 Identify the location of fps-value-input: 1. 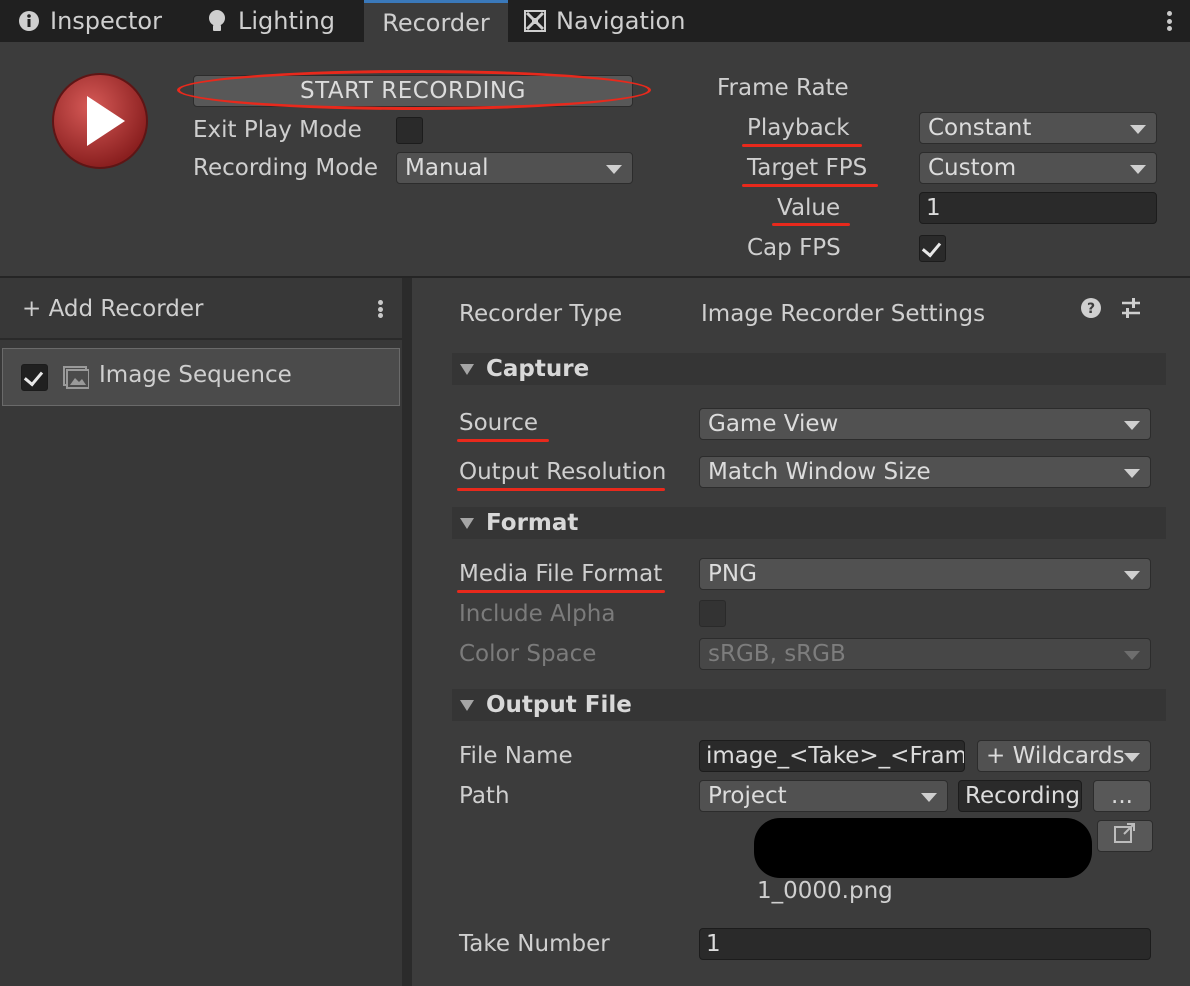
(1038, 208).